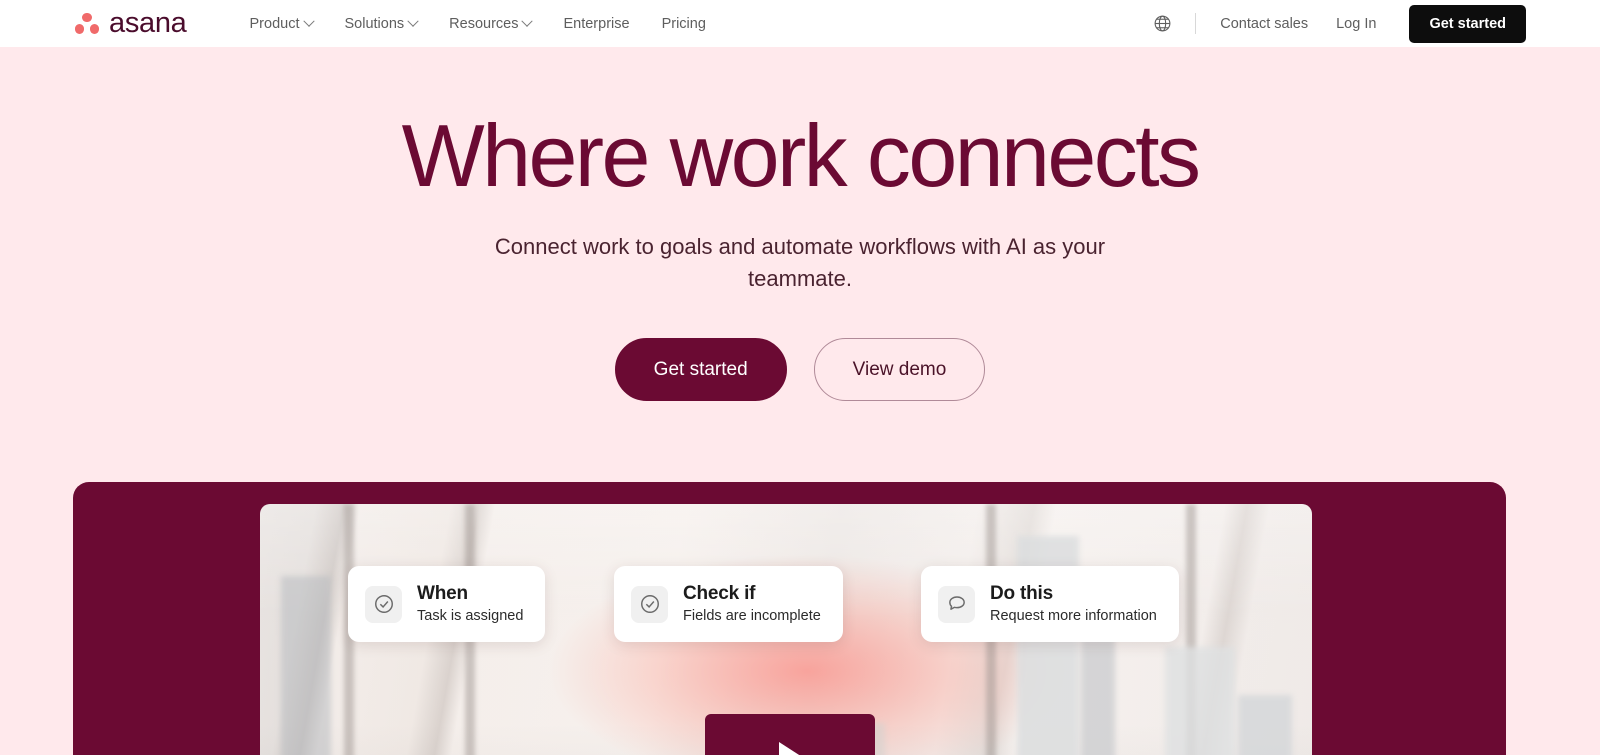  I want to click on workflow-card-when: When Task is assigned, so click(447, 604).